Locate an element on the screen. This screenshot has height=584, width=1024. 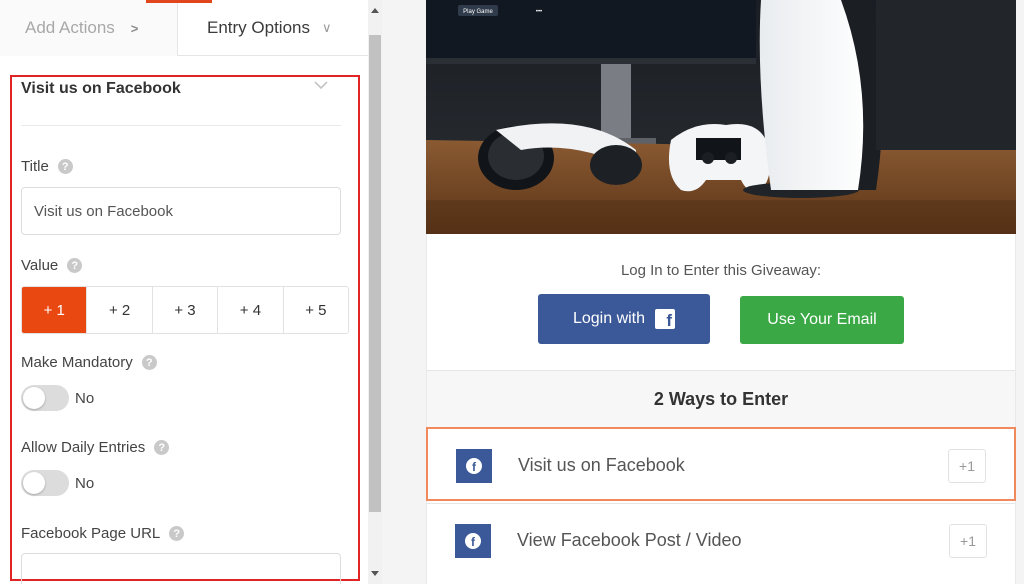
ways-to-enter-title: 2 Ways to Enter is located at coordinates (721, 399).